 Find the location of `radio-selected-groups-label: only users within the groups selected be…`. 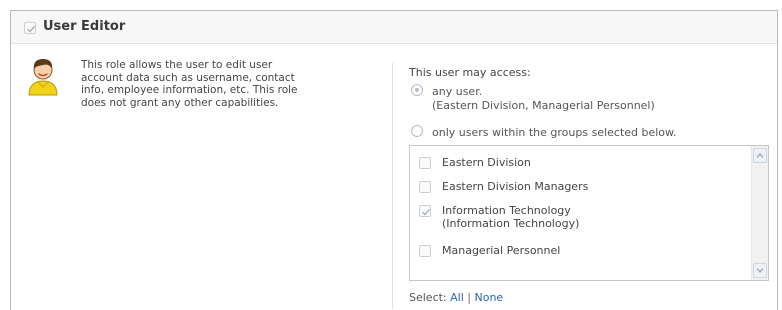

radio-selected-groups-label: only users within the groups selected be… is located at coordinates (554, 132).